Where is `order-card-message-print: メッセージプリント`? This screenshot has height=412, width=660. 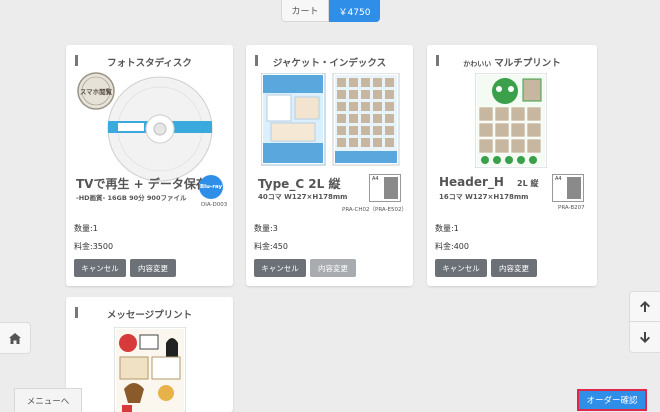 order-card-message-print: メッセージプリント is located at coordinates (149, 354).